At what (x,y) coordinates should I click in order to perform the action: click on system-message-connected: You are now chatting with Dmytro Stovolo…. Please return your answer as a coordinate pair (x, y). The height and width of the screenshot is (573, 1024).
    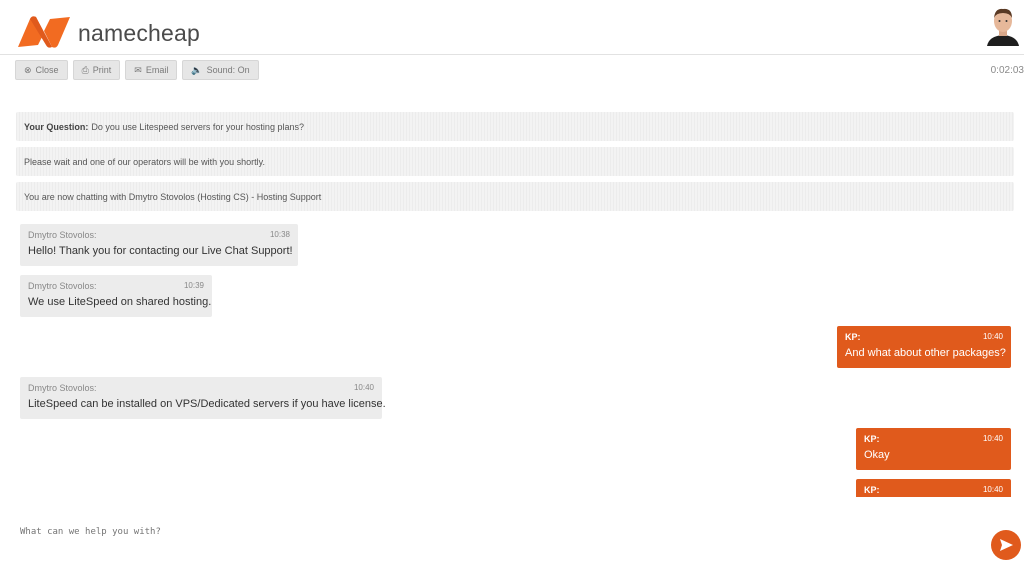
    Looking at the image, I should click on (515, 196).